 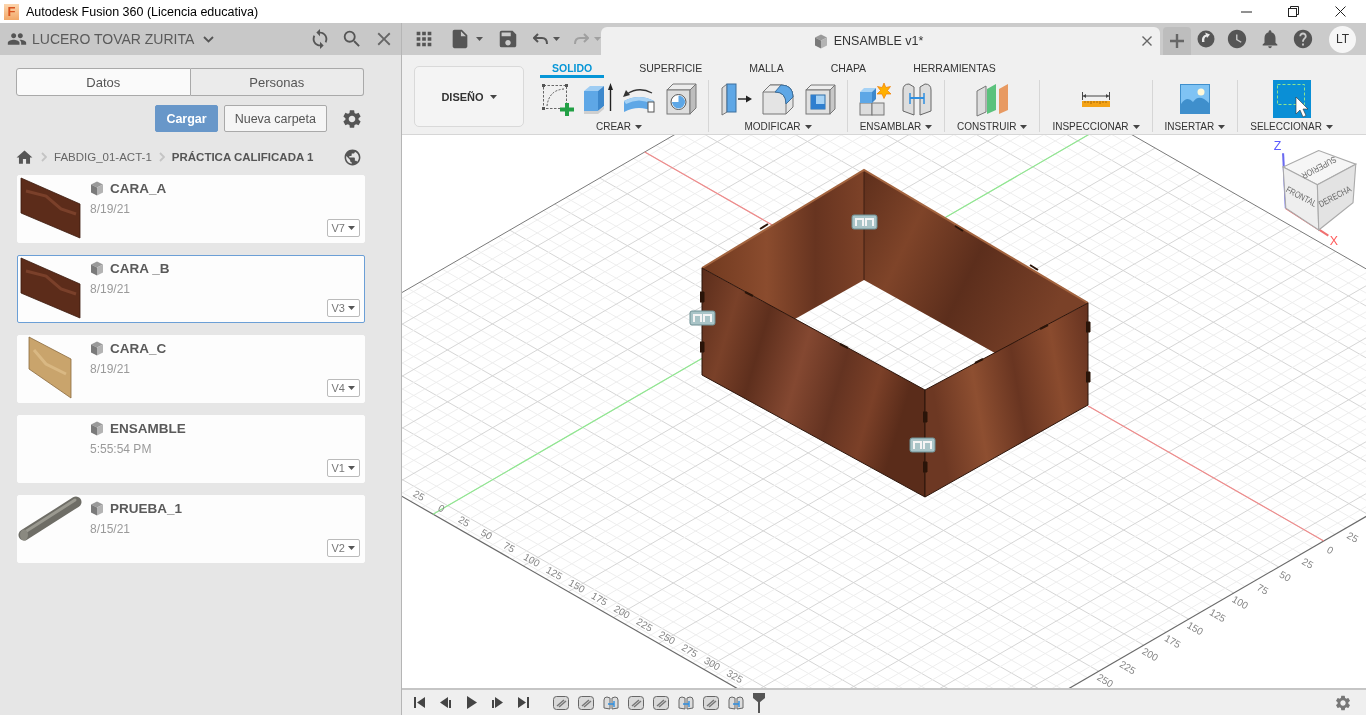 What do you see at coordinates (24, 157) in the screenshot?
I see `home-icon` at bounding box center [24, 157].